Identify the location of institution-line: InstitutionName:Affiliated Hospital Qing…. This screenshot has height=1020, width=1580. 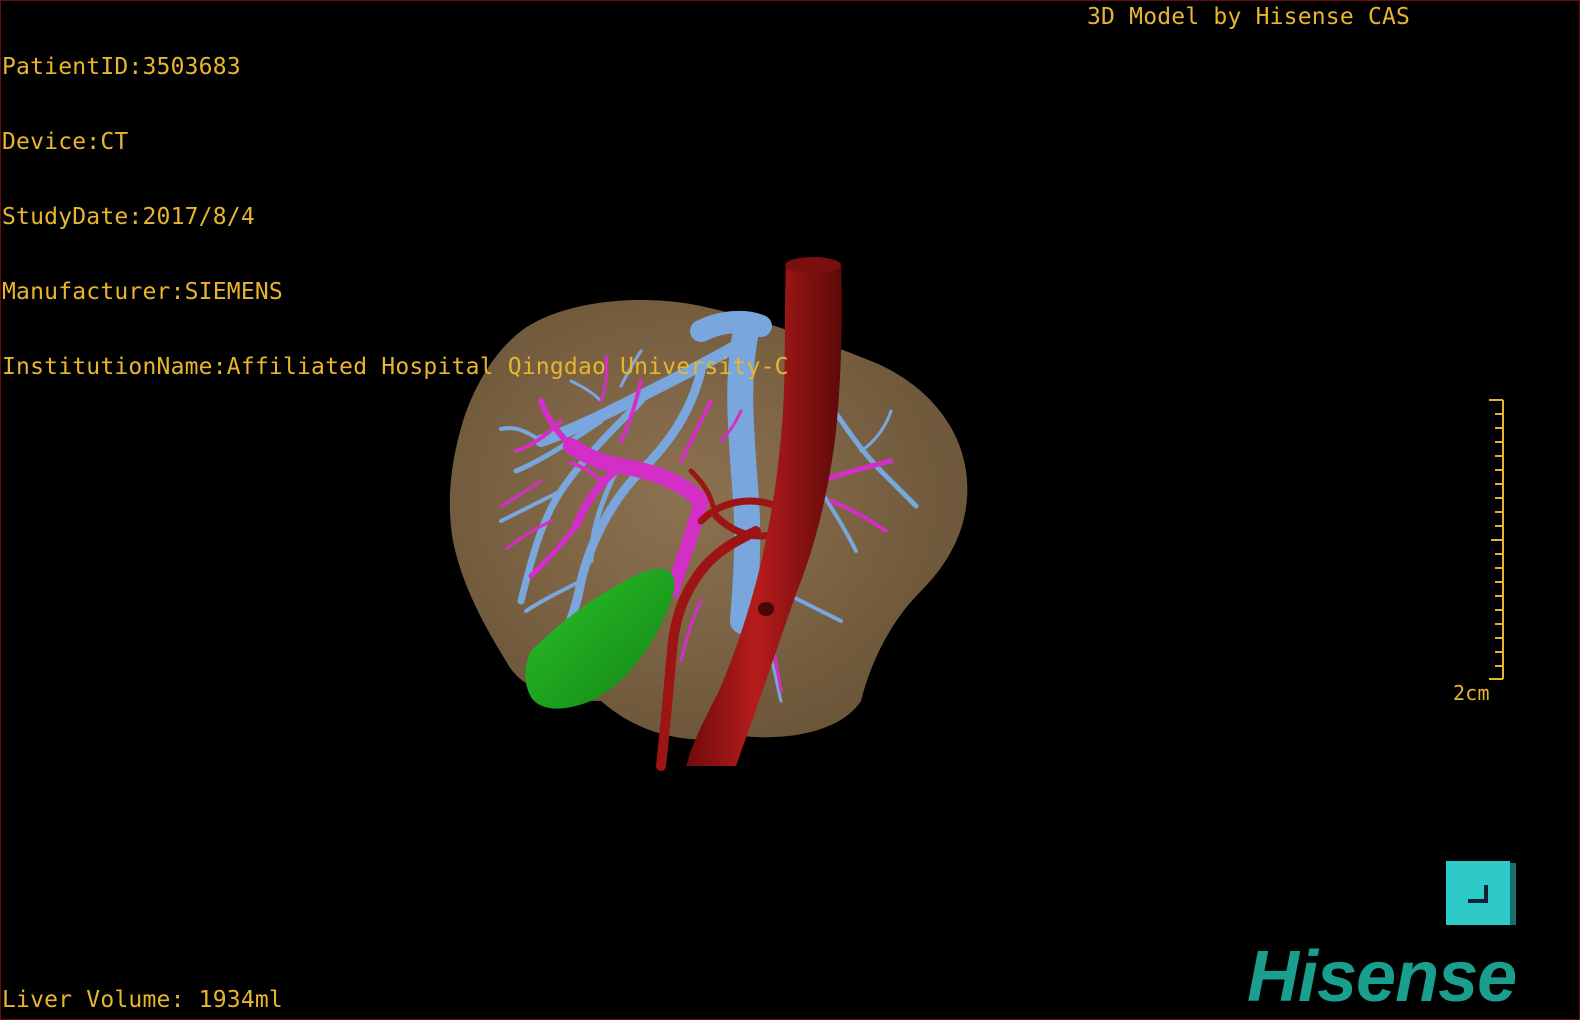
(395, 367).